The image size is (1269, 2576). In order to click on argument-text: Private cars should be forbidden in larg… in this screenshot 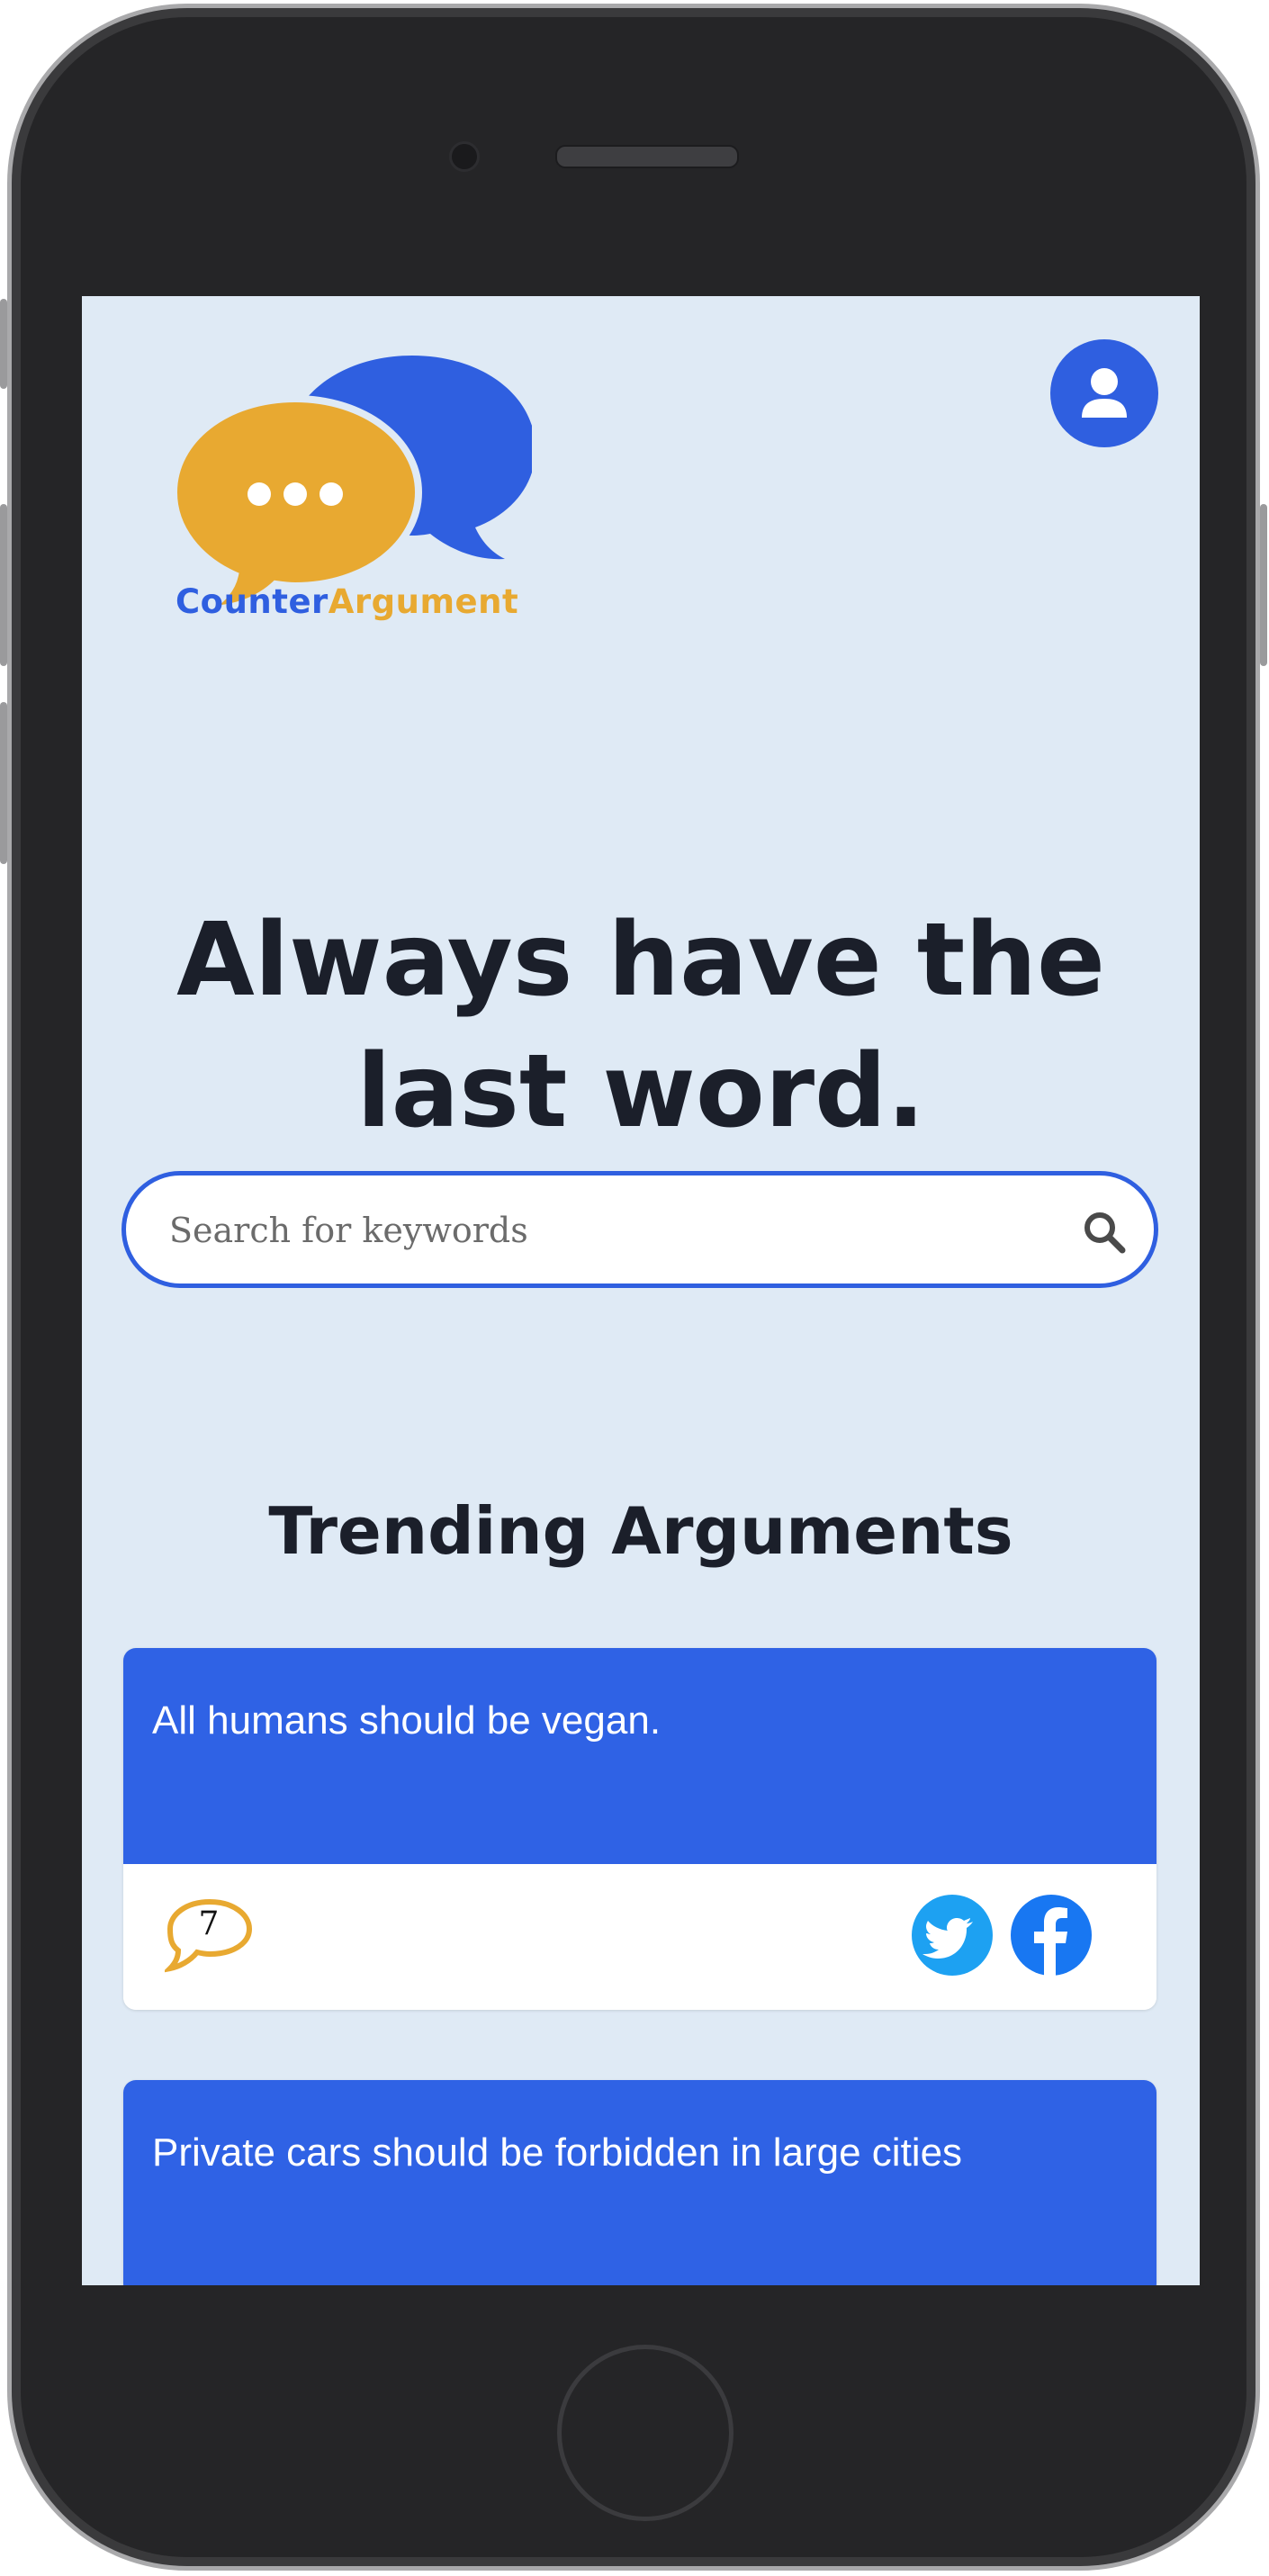, I will do `click(639, 2182)`.